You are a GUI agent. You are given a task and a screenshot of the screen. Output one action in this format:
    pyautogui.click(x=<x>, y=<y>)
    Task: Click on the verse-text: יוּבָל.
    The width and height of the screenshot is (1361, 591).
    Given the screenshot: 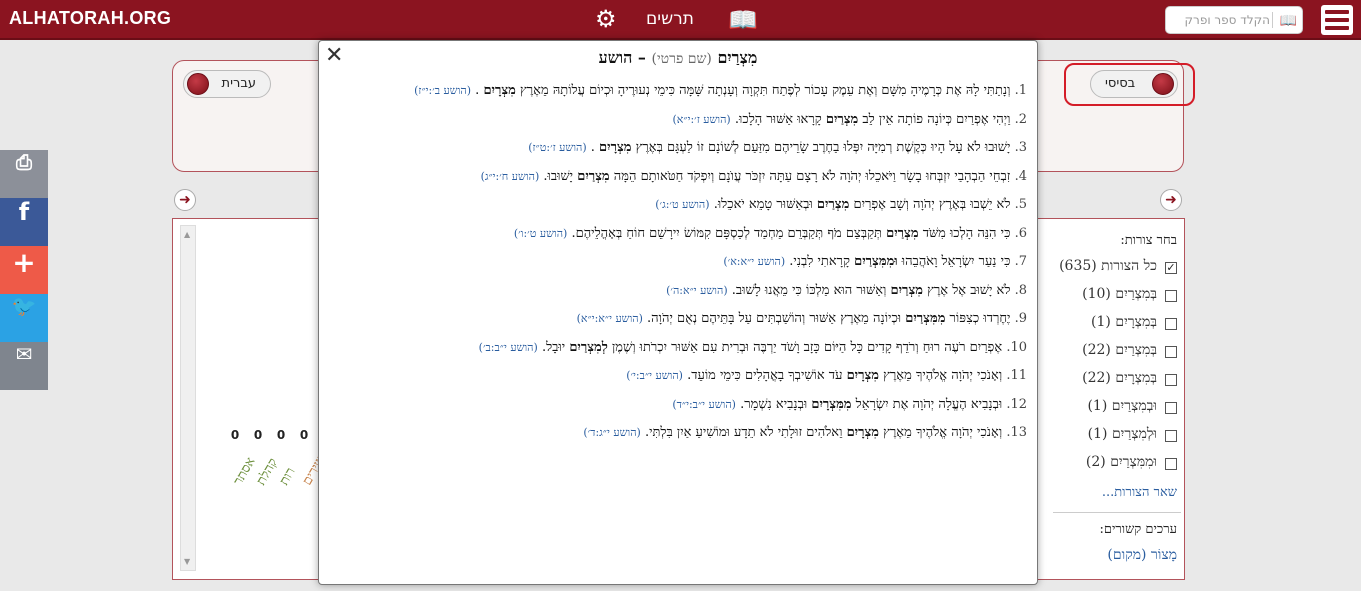 What is the action you would take?
    pyautogui.click(x=553, y=347)
    